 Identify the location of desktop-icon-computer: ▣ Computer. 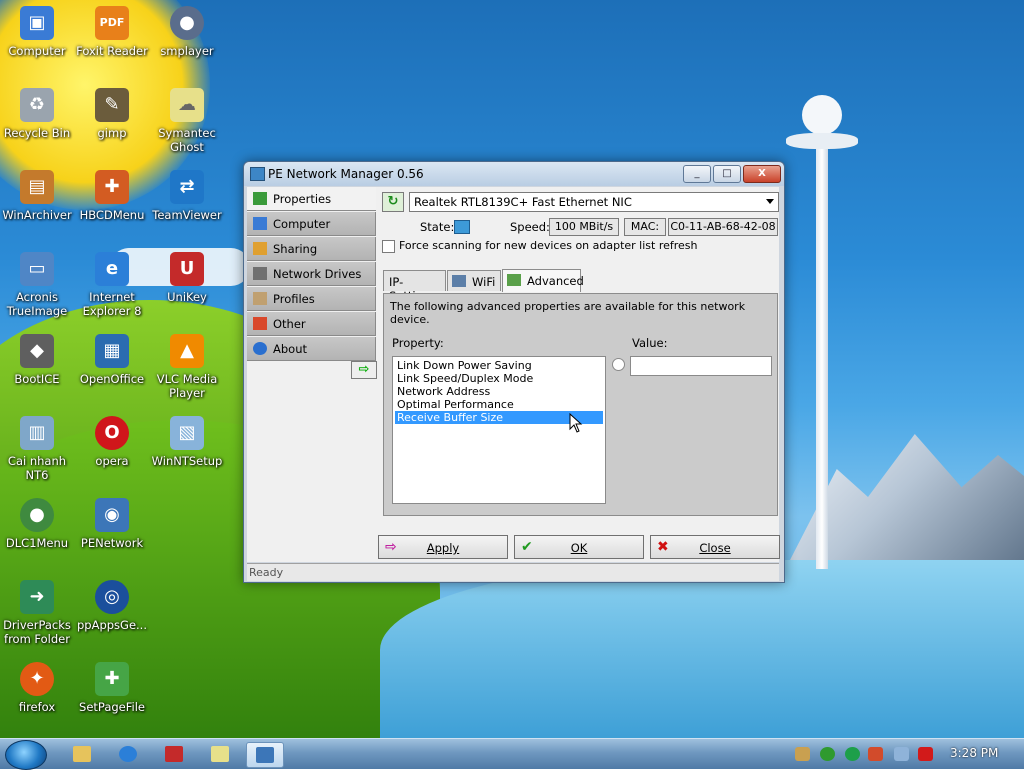
(37, 32).